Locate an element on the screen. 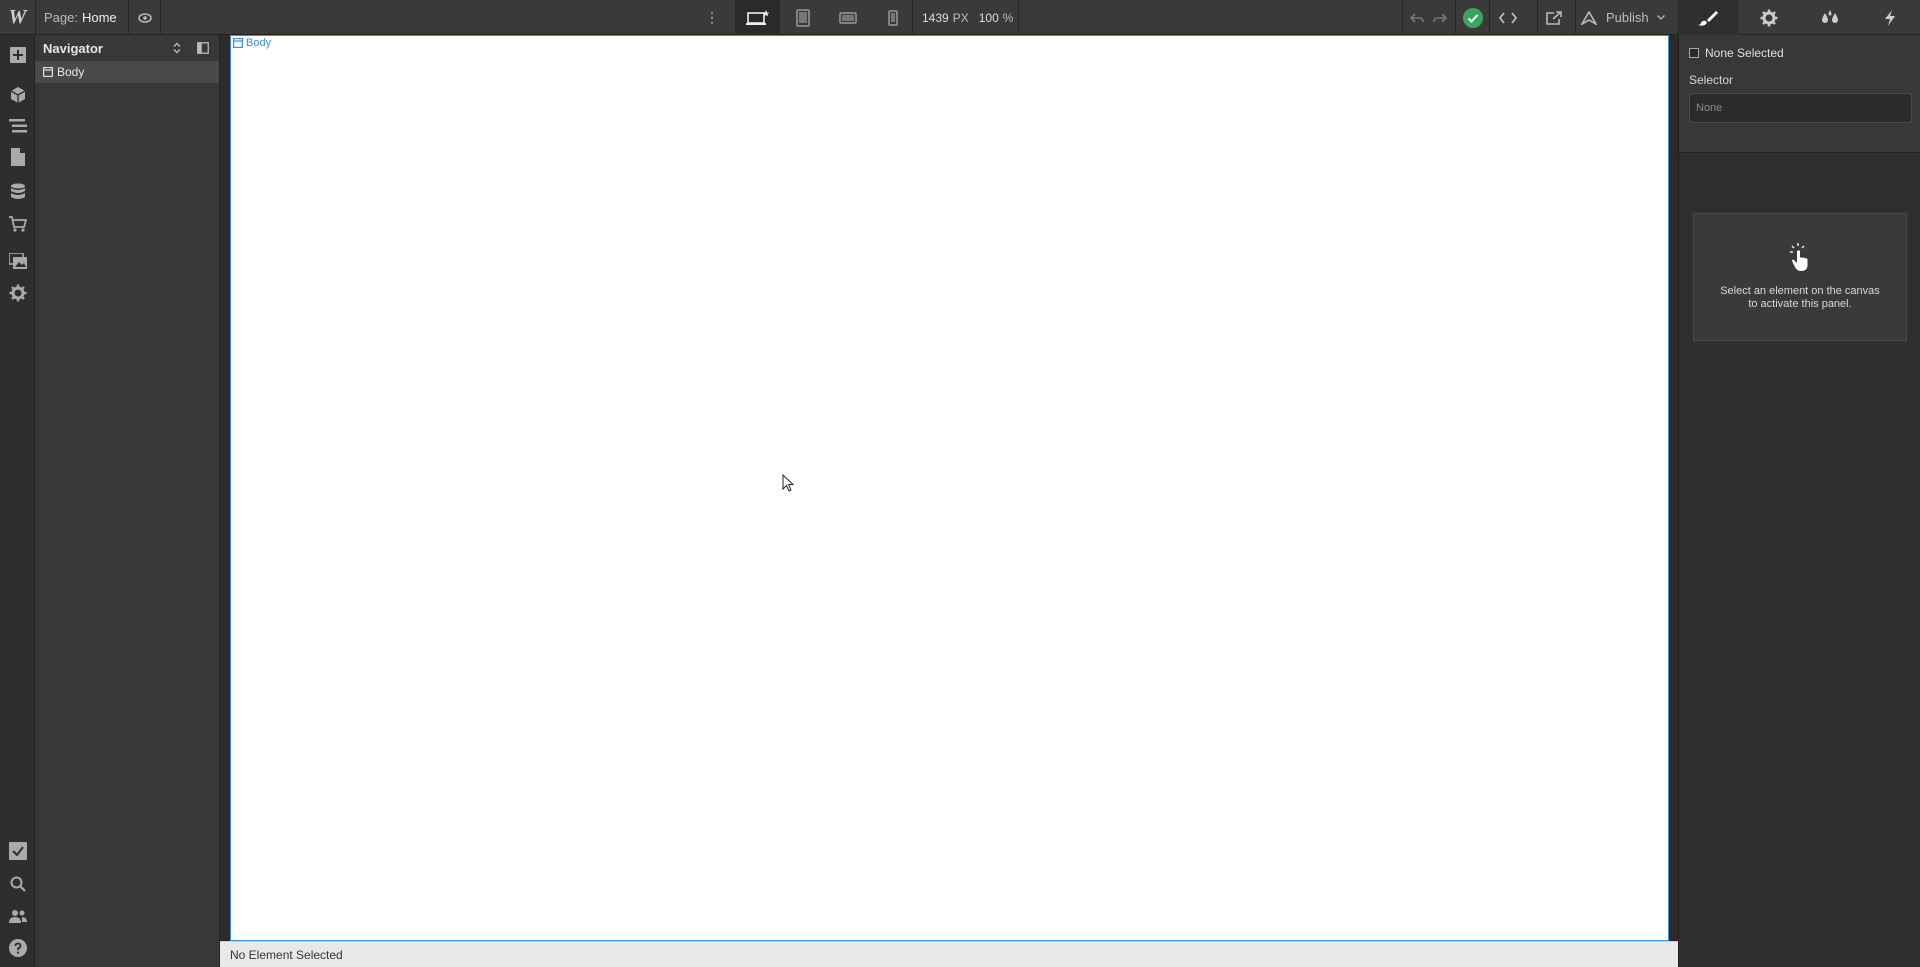 The height and width of the screenshot is (967, 1920). check-circle-icon is located at coordinates (1472, 17).